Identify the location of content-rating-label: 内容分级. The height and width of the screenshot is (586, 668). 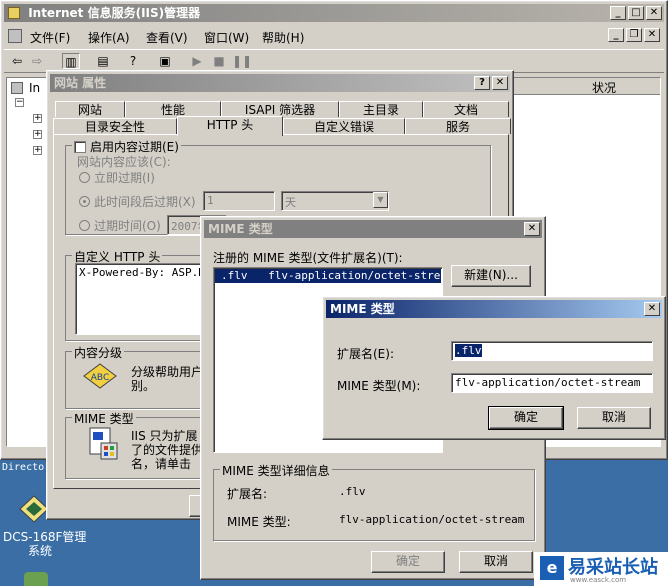
(98, 352).